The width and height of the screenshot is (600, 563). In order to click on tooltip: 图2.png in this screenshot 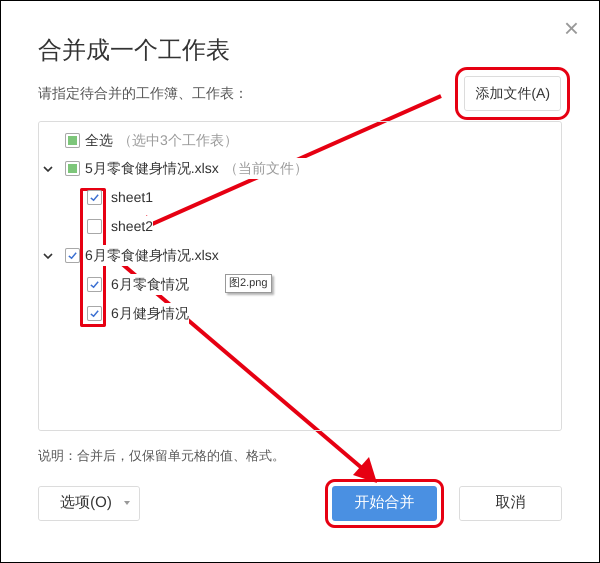, I will do `click(248, 283)`.